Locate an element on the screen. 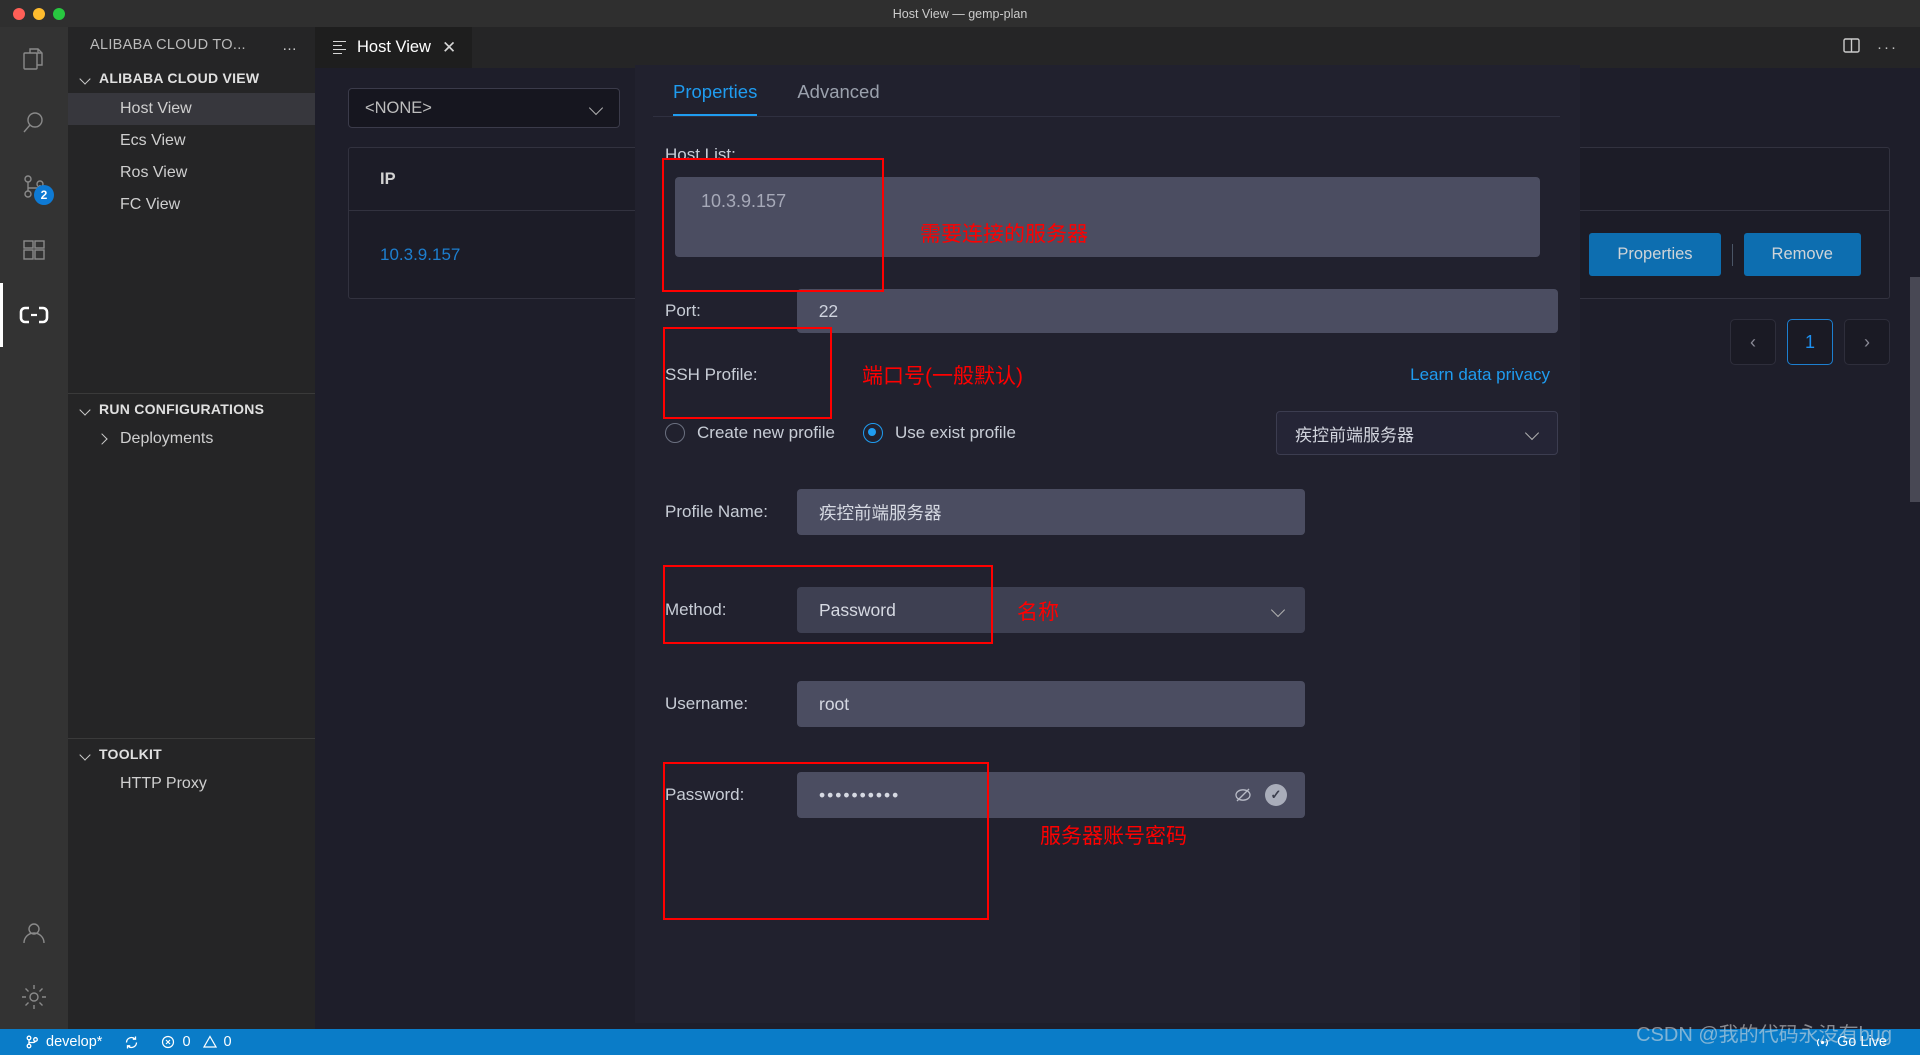 This screenshot has width=1920, height=1055. status-warning-count: 0 is located at coordinates (227, 1042).